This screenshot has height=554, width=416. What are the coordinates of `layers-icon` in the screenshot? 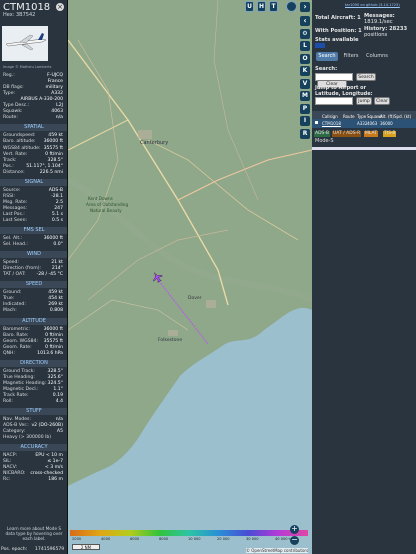 It's located at (291, 6).